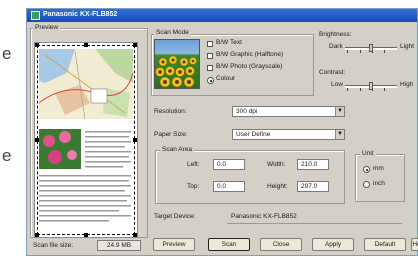  What do you see at coordinates (335, 34) in the screenshot?
I see `brightness-label: Brightness:` at bounding box center [335, 34].